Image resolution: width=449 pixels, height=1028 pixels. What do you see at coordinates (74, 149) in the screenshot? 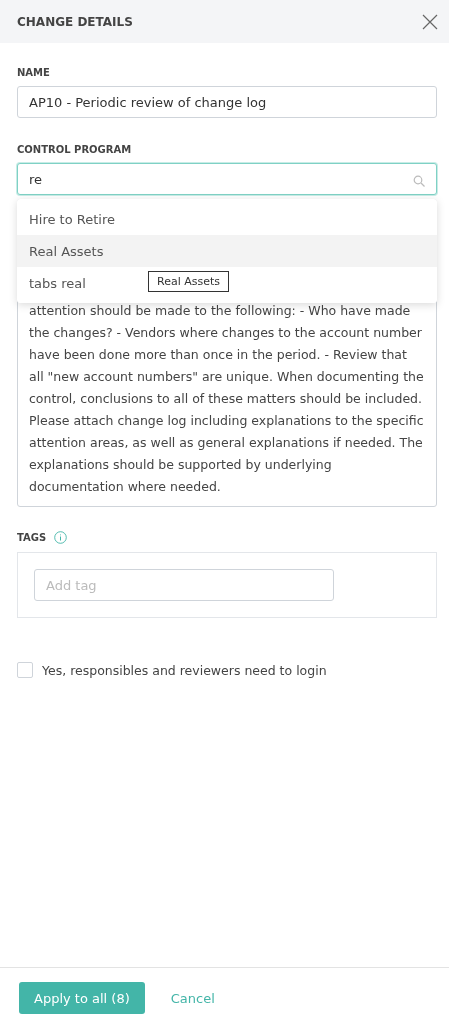
I see `field-label: CONTROL PROGRAM` at bounding box center [74, 149].